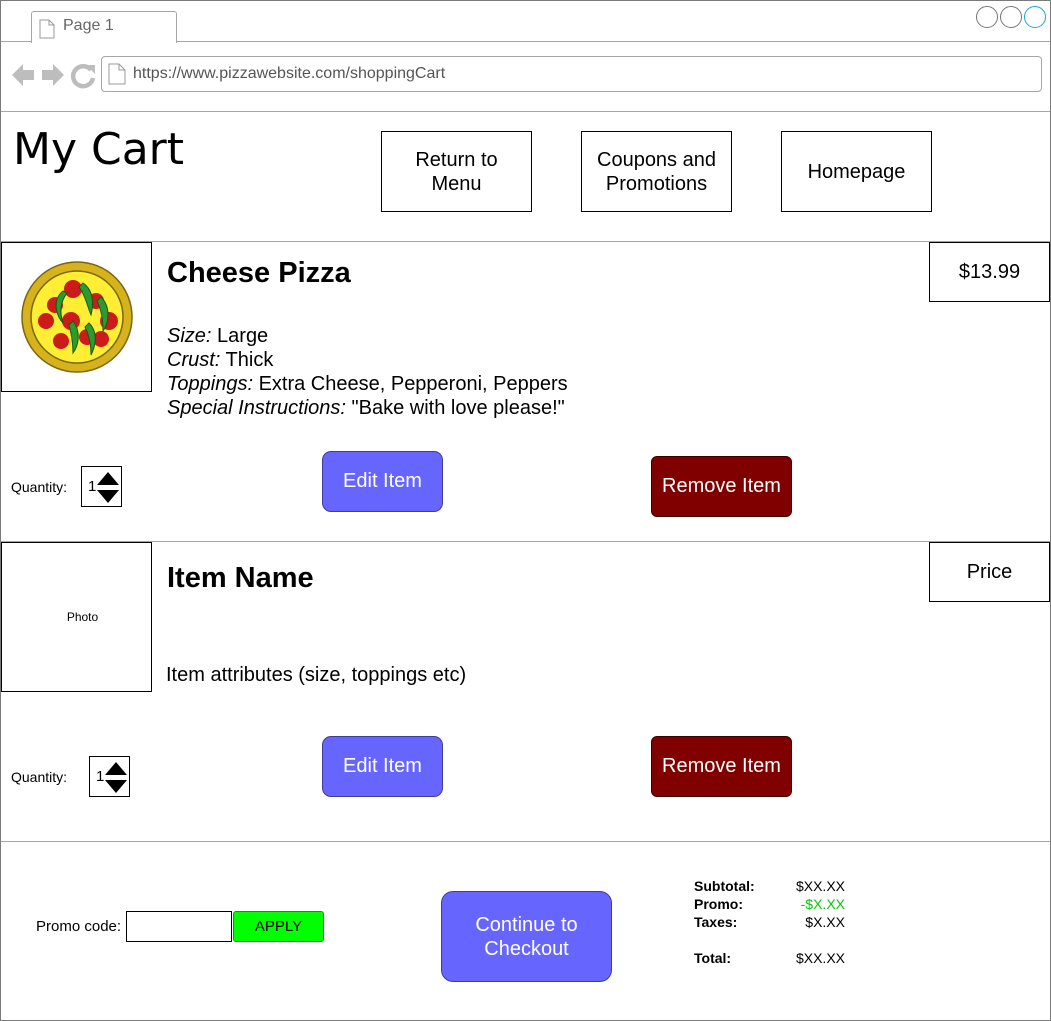 This screenshot has width=1051, height=1021. I want to click on promo-code-label: Promo code:, so click(79, 926).